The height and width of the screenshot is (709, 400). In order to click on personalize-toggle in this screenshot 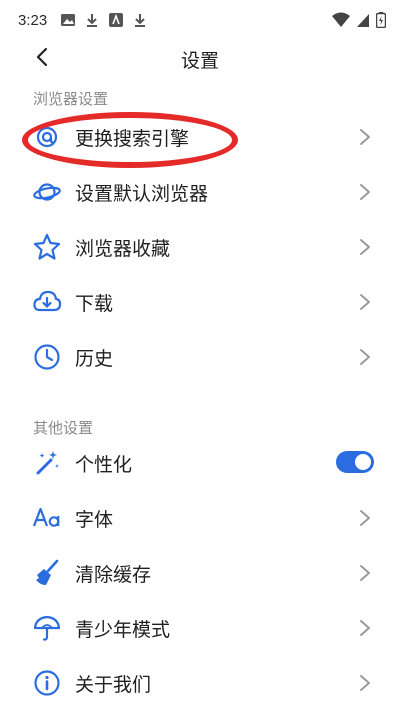, I will do `click(355, 462)`.